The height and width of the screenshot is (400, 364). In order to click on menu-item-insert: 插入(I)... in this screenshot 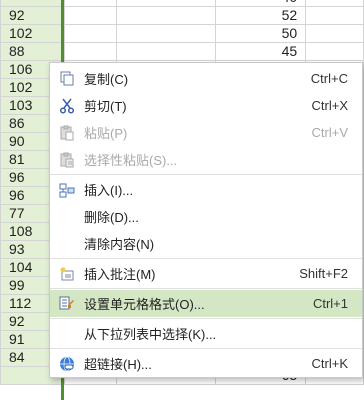, I will do `click(206, 189)`.